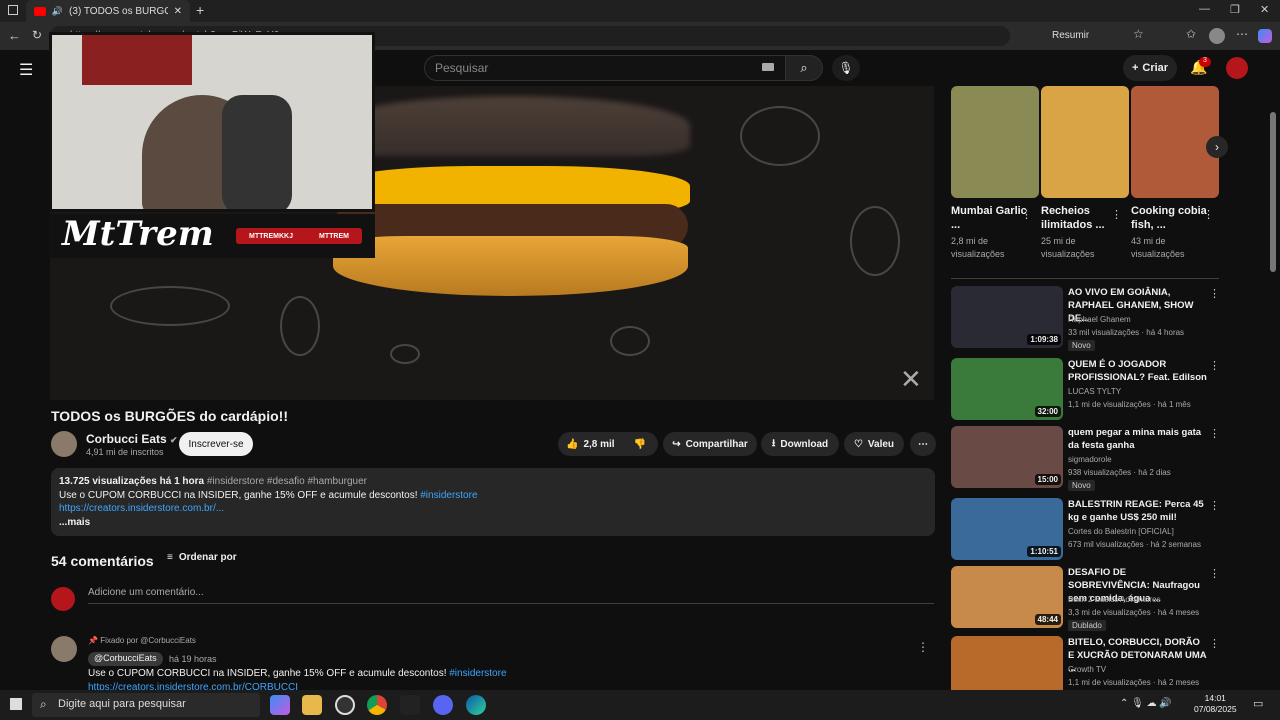 The width and height of the screenshot is (1280, 720). Describe the element at coordinates (405, 354) in the screenshot. I see `doodle-onion` at that location.